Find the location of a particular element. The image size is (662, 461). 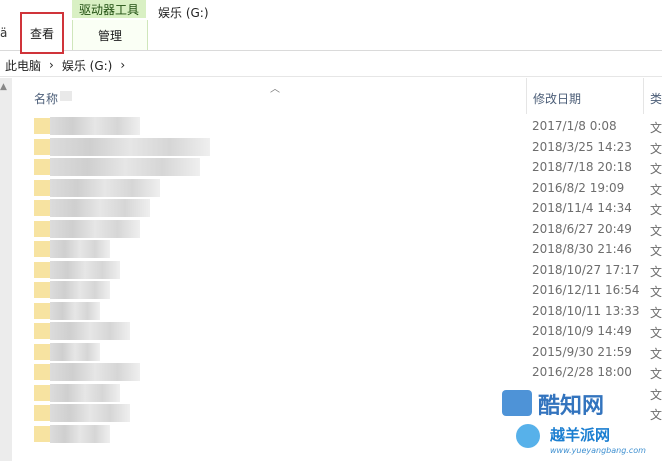

tab-manage: 管理 is located at coordinates (110, 35).